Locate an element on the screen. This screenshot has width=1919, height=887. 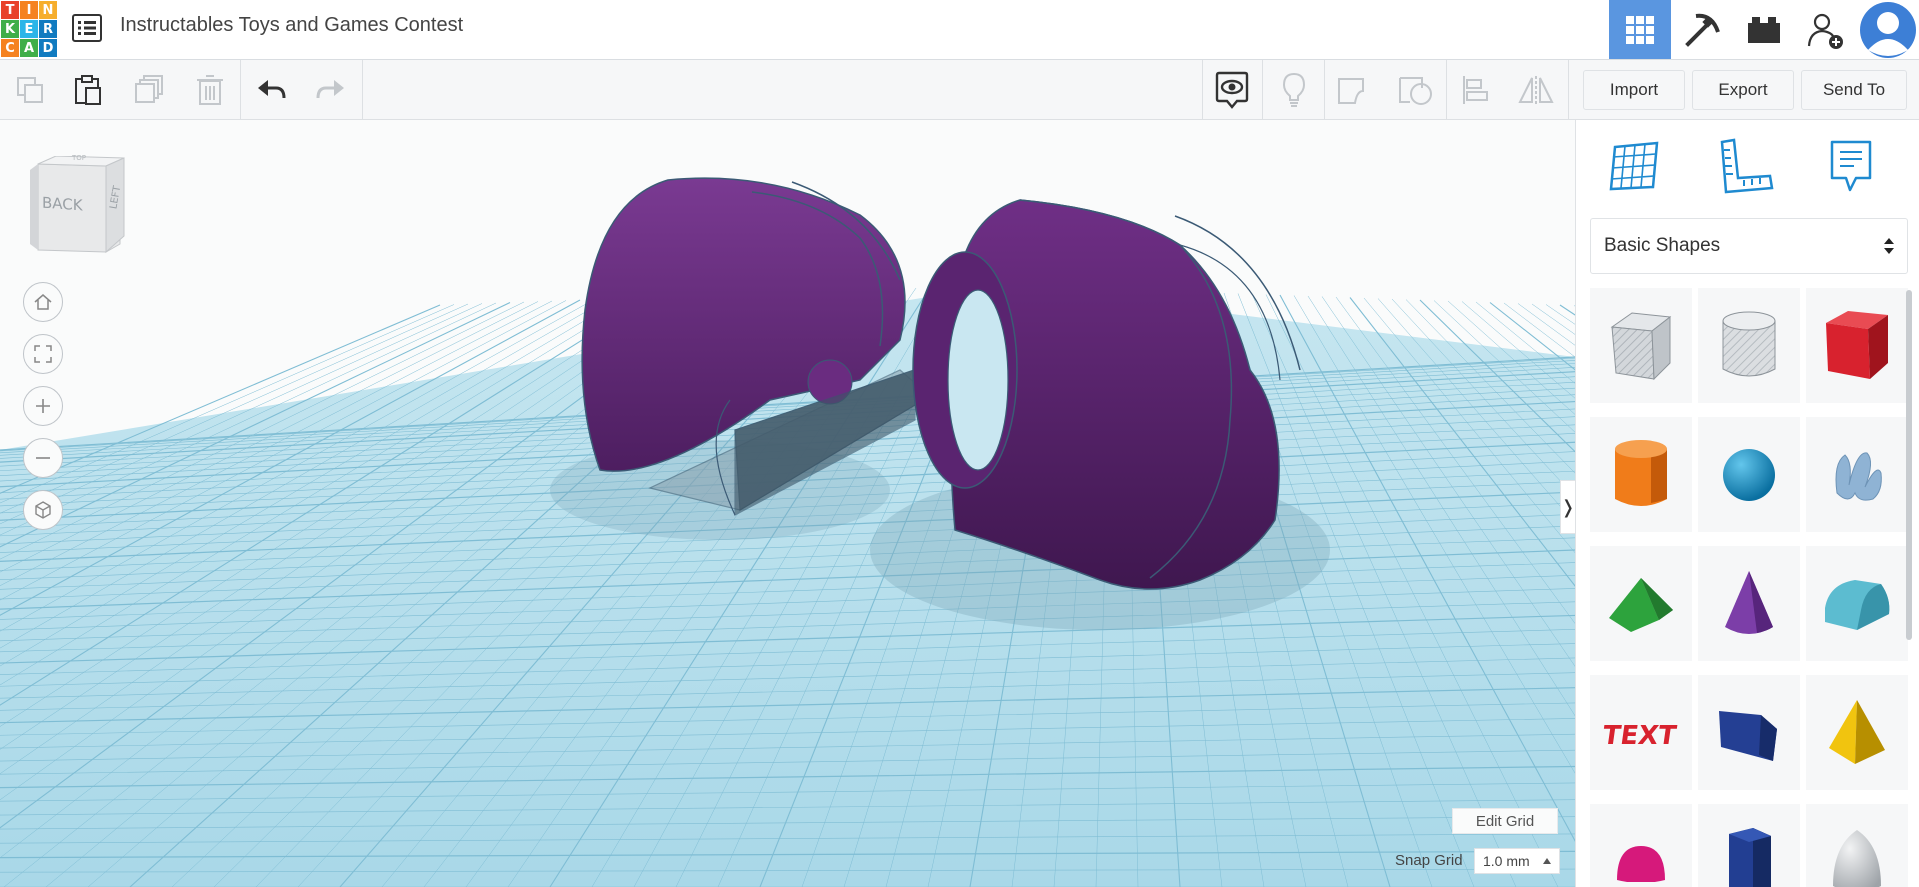
logo-letter: I is located at coordinates (29, 10).